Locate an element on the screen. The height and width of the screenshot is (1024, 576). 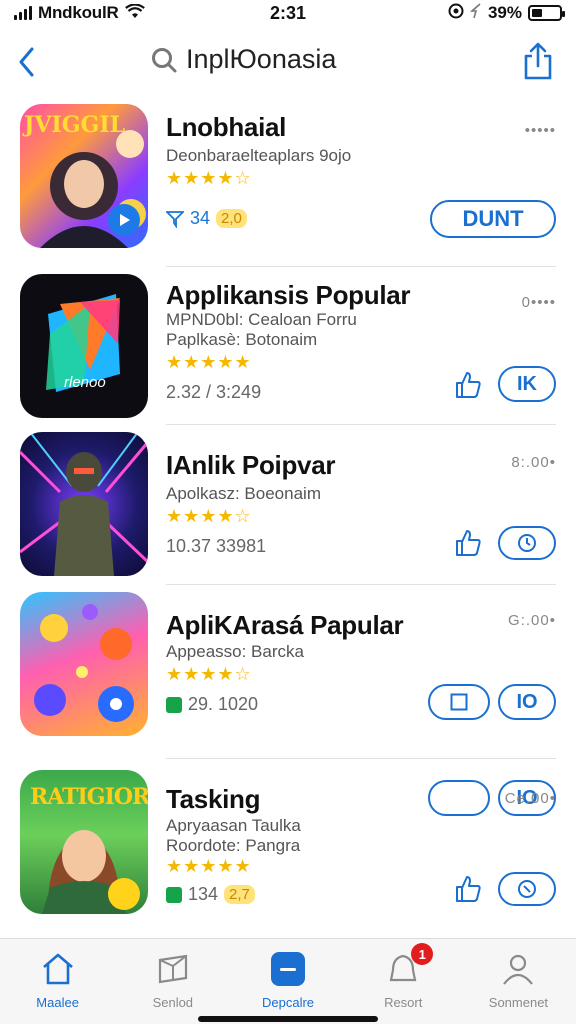
notification-badge: 1 is located at coordinates (422, 954).